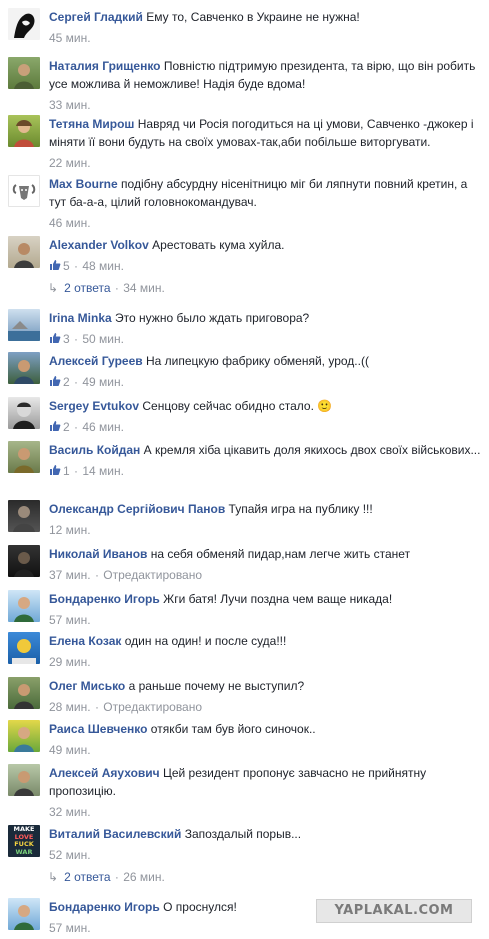  I want to click on comment-time: 33 мин., so click(70, 105).